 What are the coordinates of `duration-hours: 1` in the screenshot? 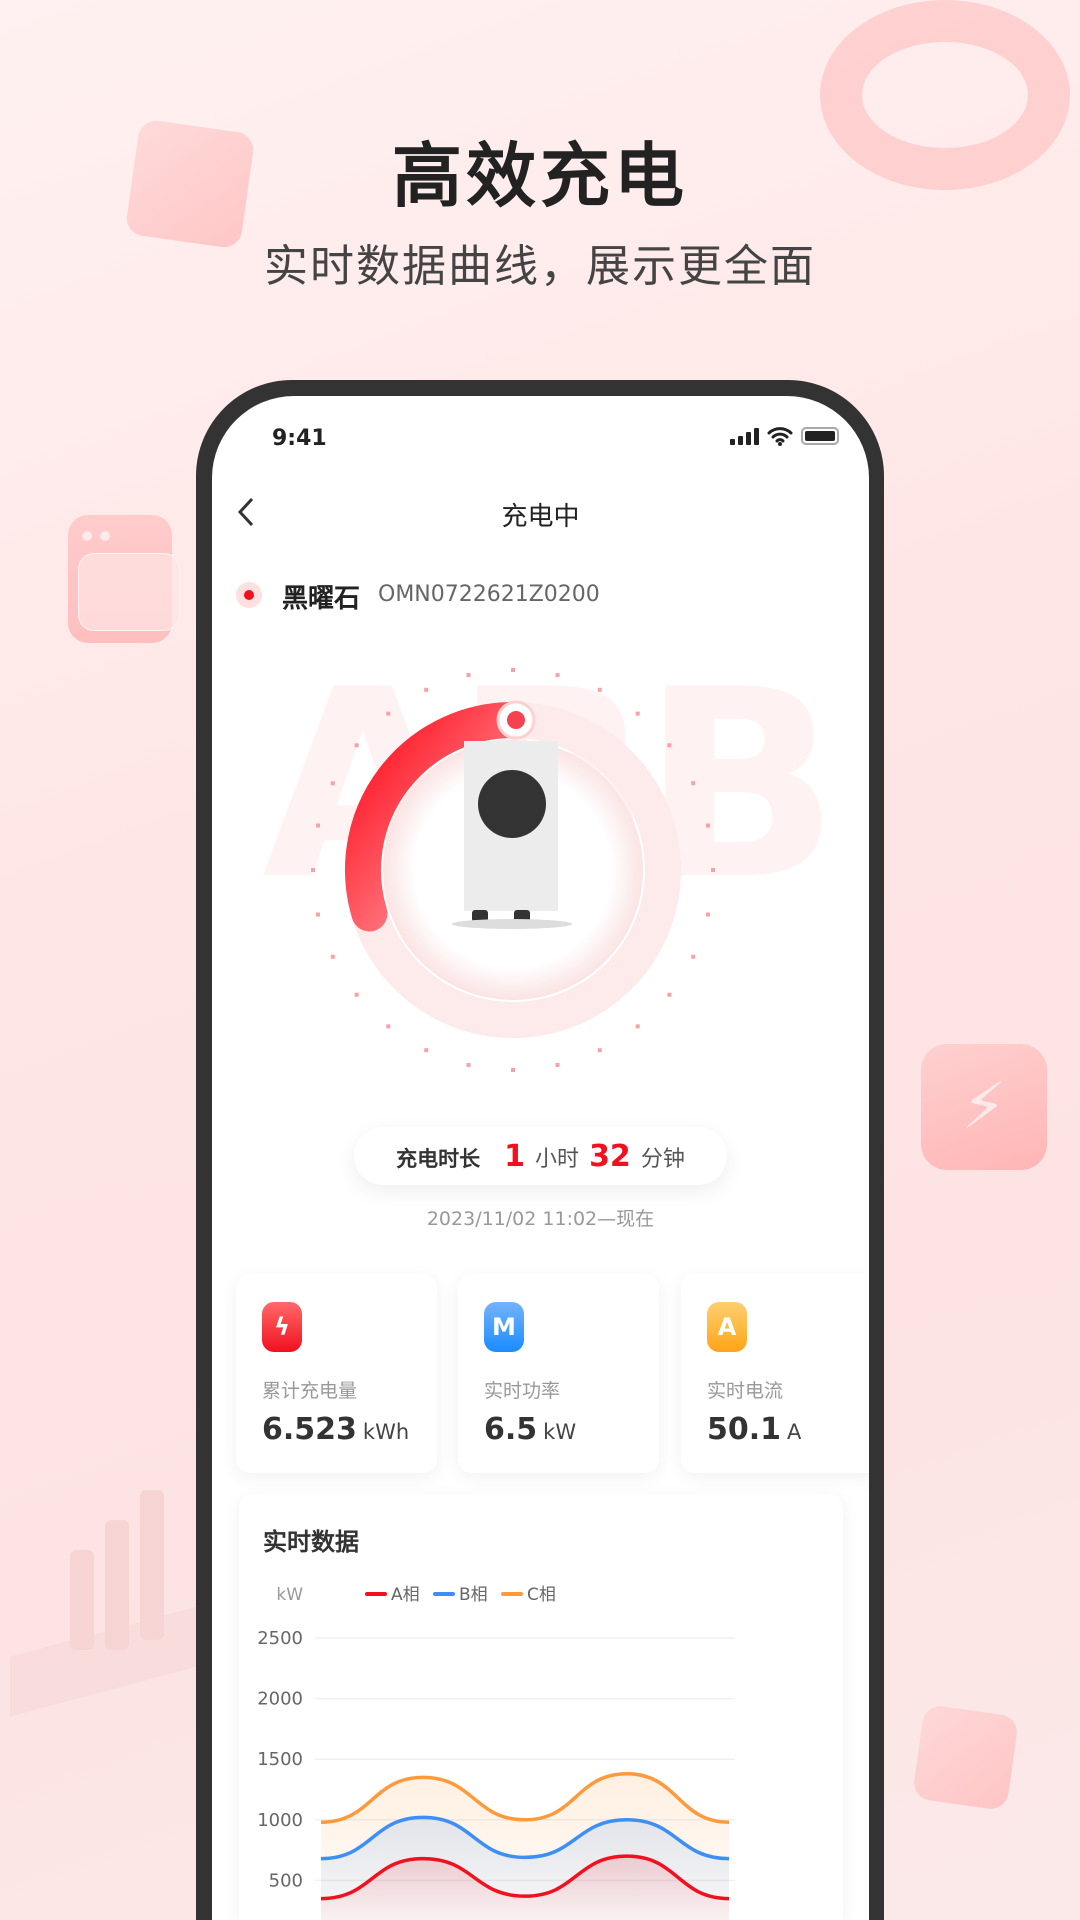 It's located at (515, 1156).